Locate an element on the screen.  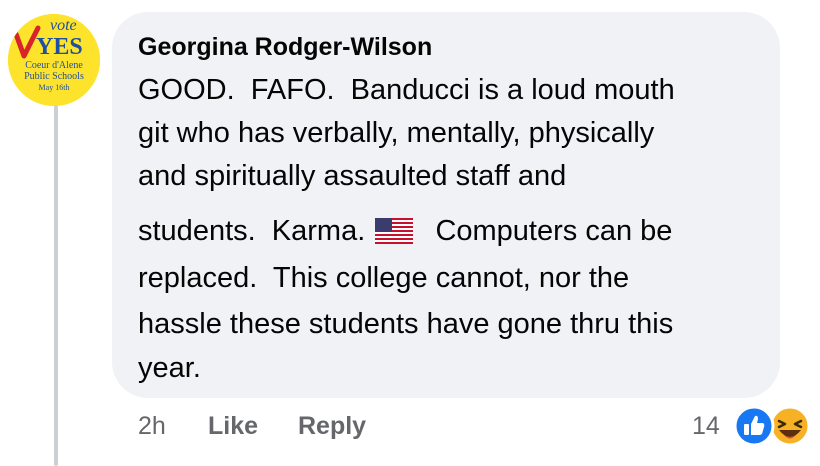
comment-text-line: GOOD. FAFO. Banducci is a loud mouth is located at coordinates (406, 90).